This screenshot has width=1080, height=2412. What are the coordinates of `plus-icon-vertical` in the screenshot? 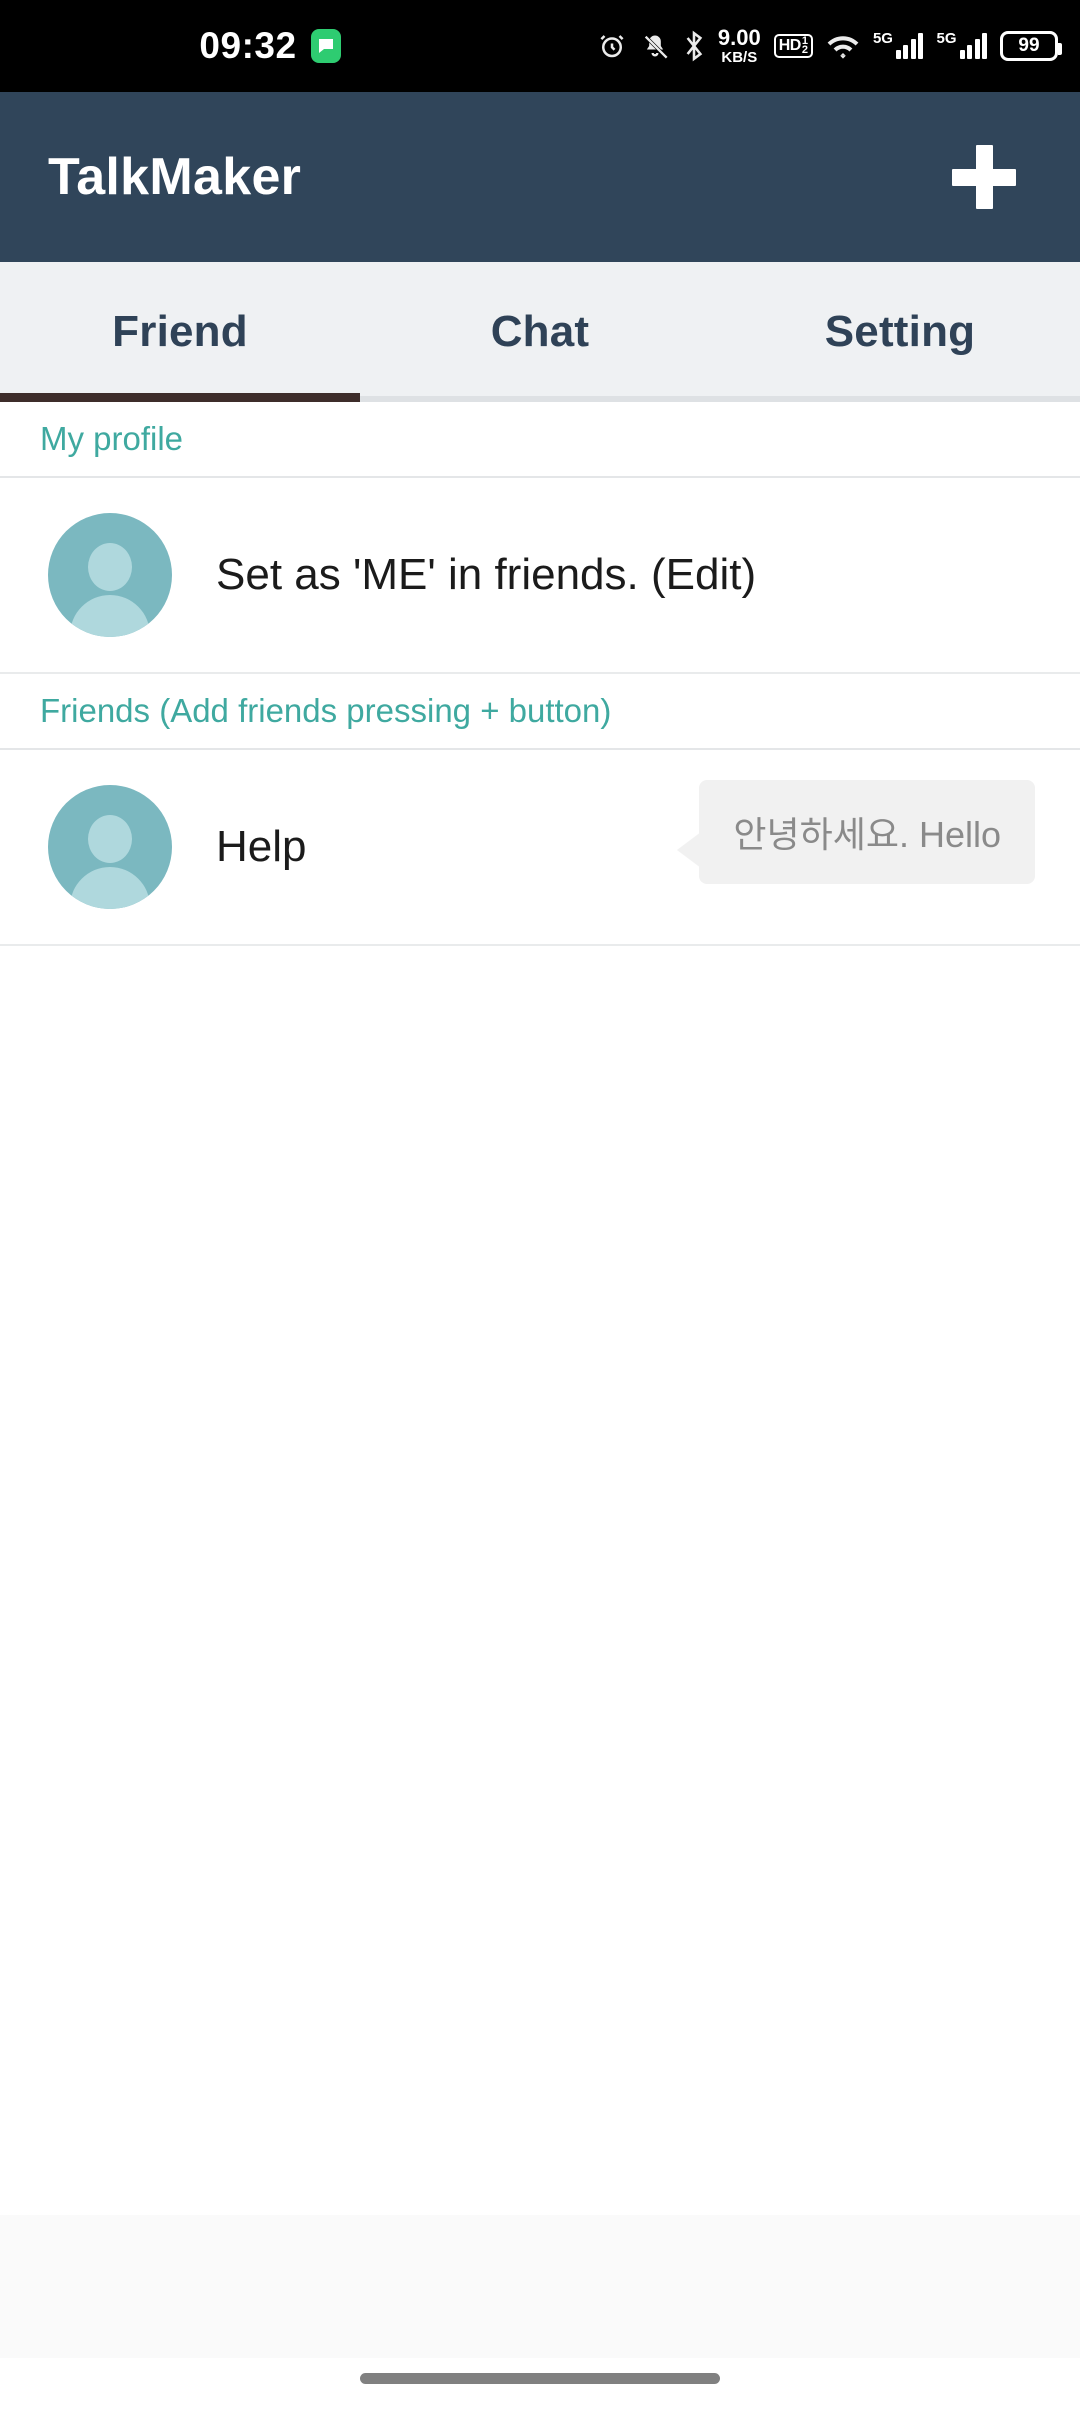 It's located at (984, 177).